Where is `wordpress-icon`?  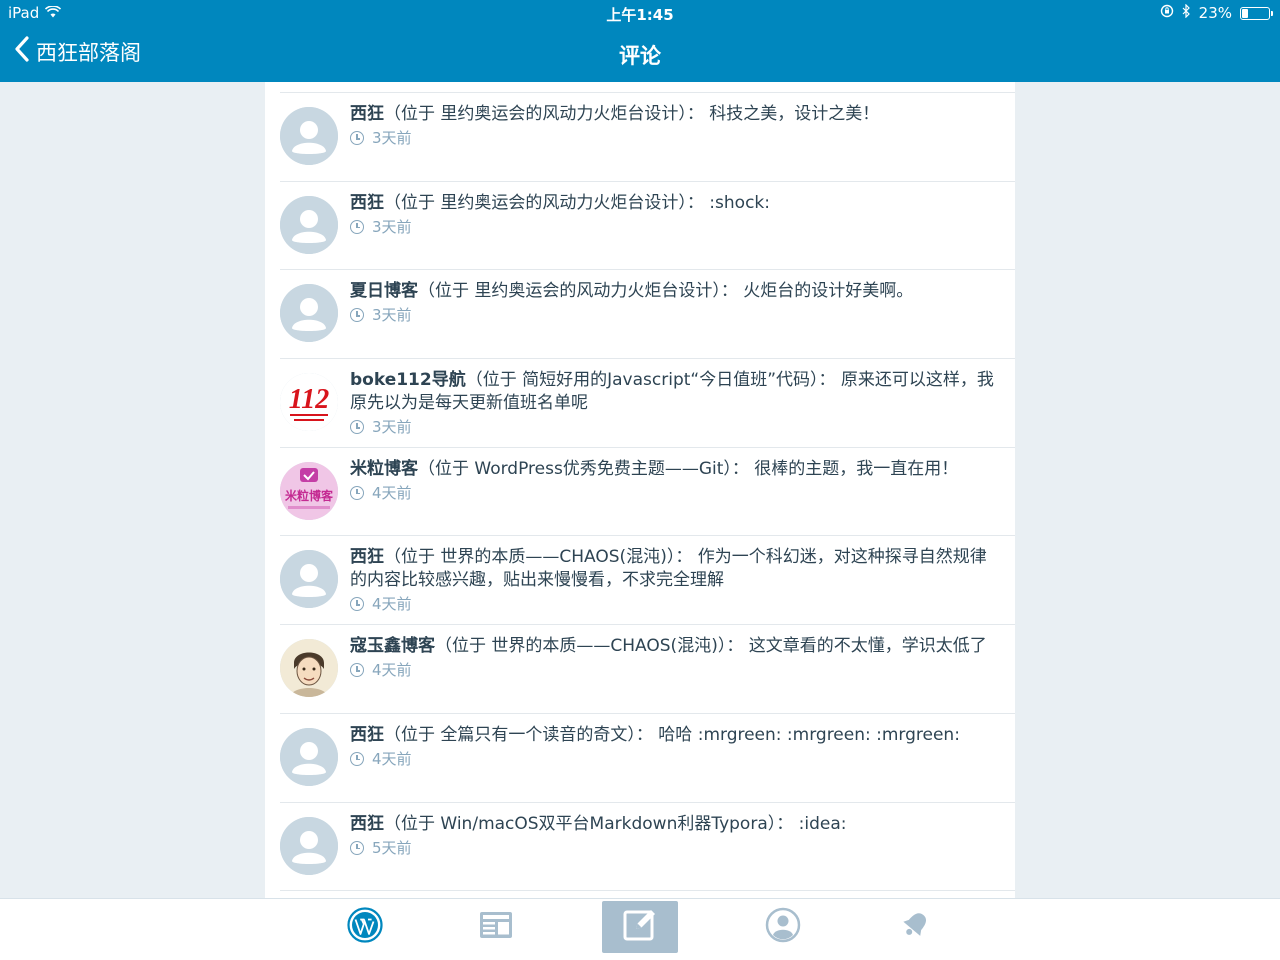 wordpress-icon is located at coordinates (365, 927).